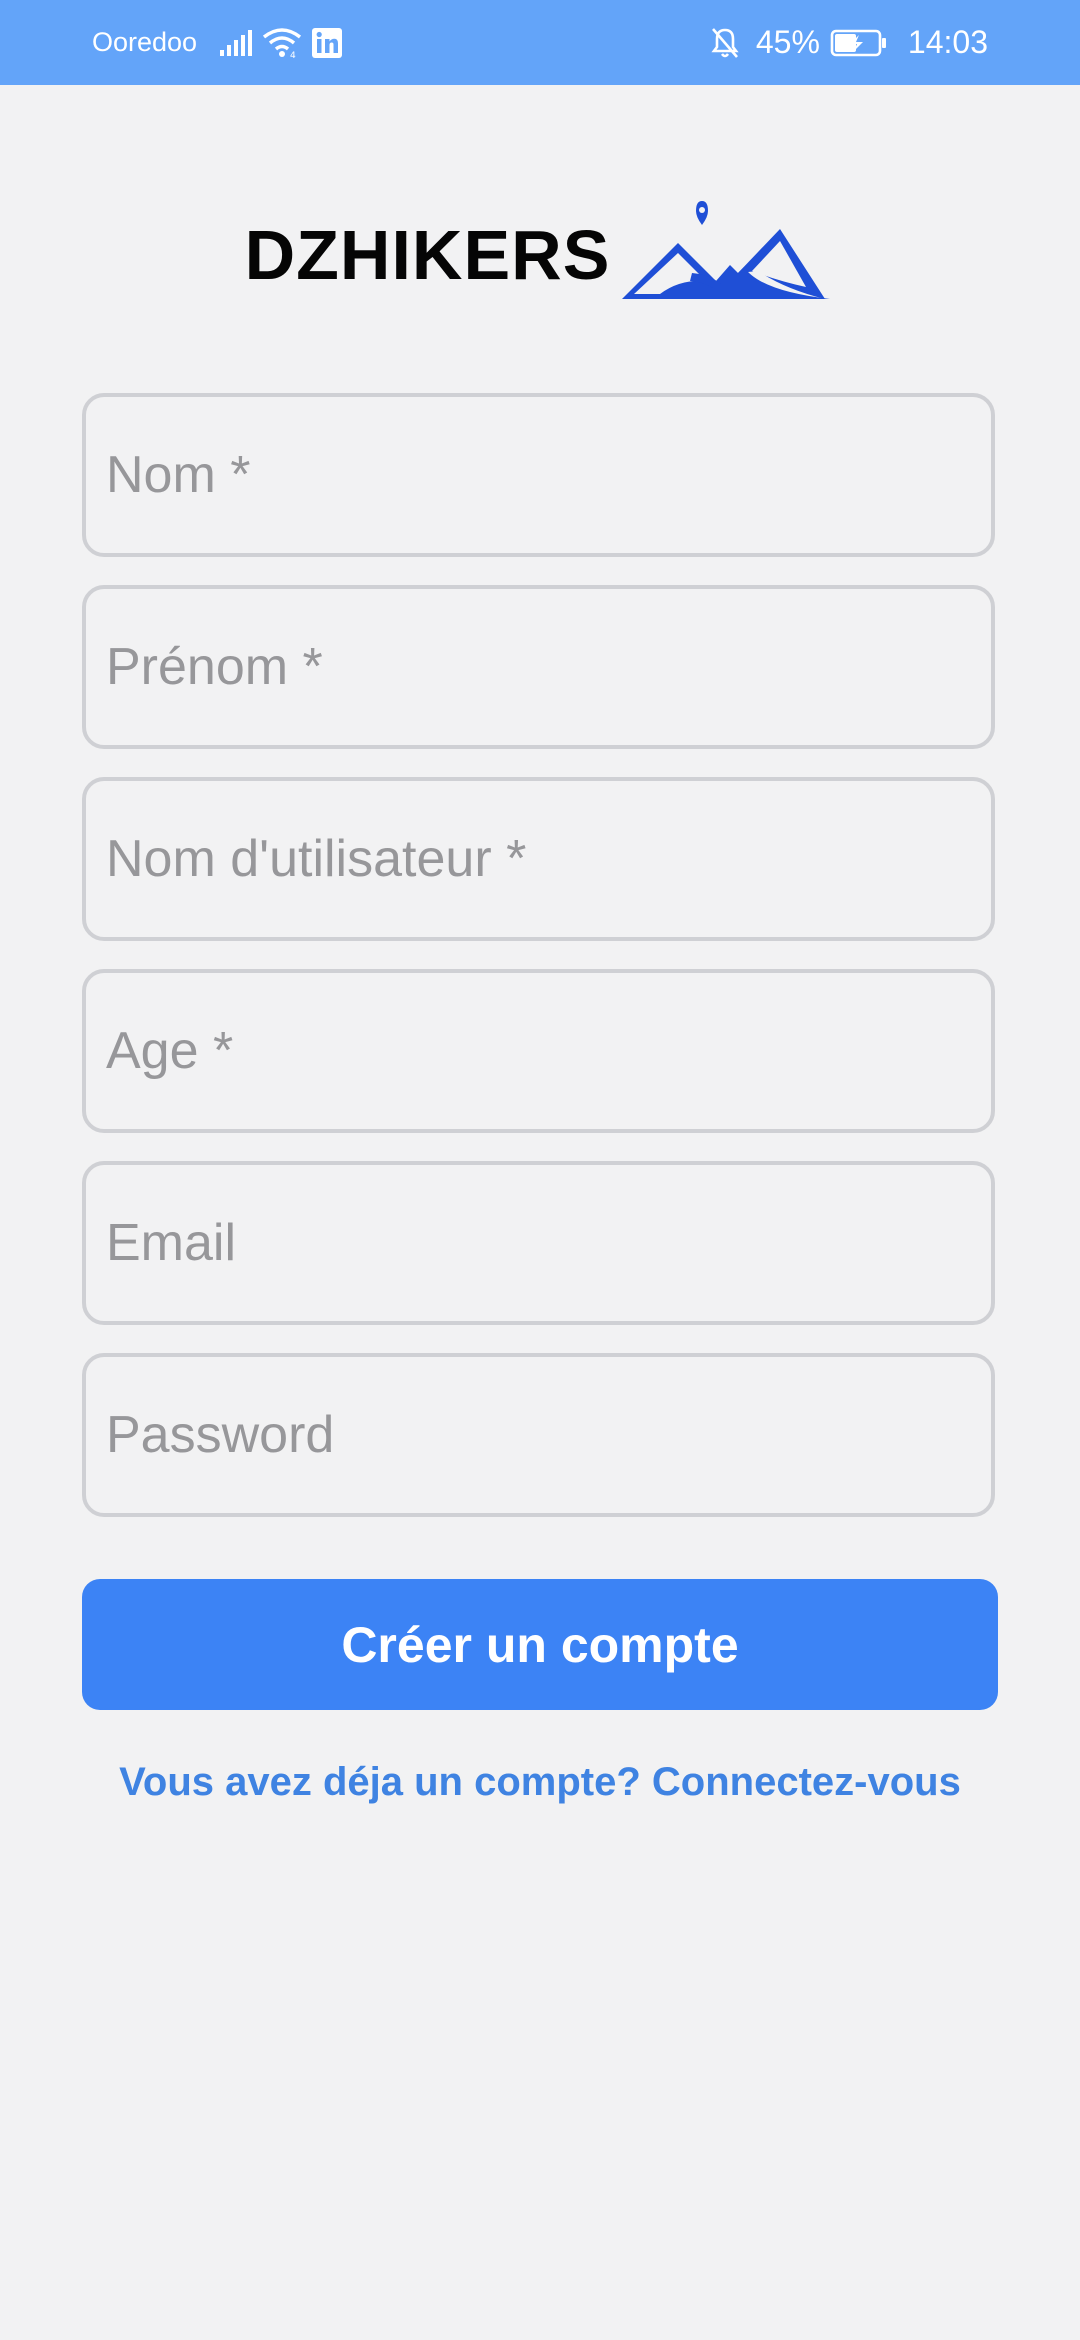 Image resolution: width=1080 pixels, height=2340 pixels. I want to click on signal-icon, so click(236, 43).